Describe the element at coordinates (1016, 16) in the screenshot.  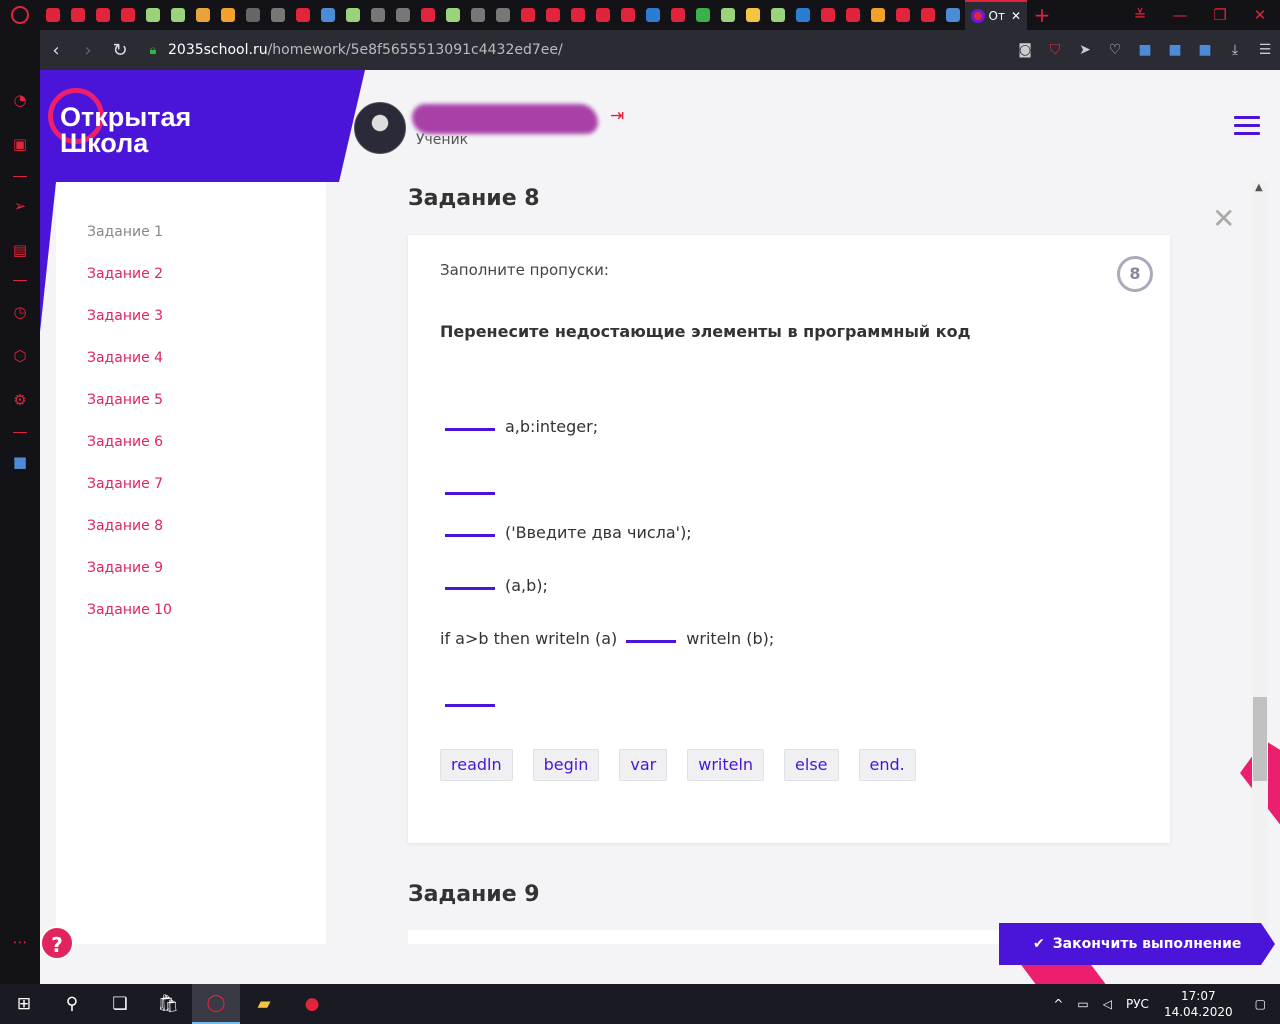
I see `close-tab-icon: ✕` at that location.